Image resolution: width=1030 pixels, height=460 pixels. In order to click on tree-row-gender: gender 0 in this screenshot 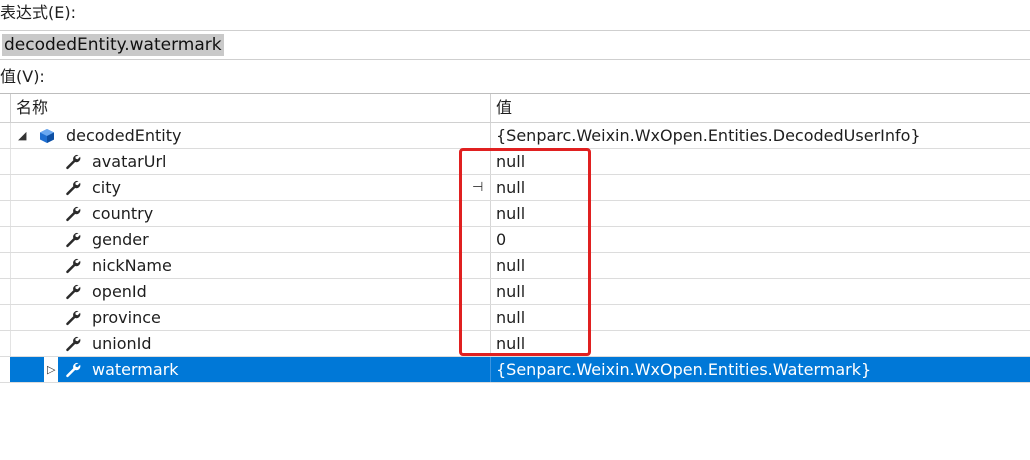, I will do `click(515, 240)`.